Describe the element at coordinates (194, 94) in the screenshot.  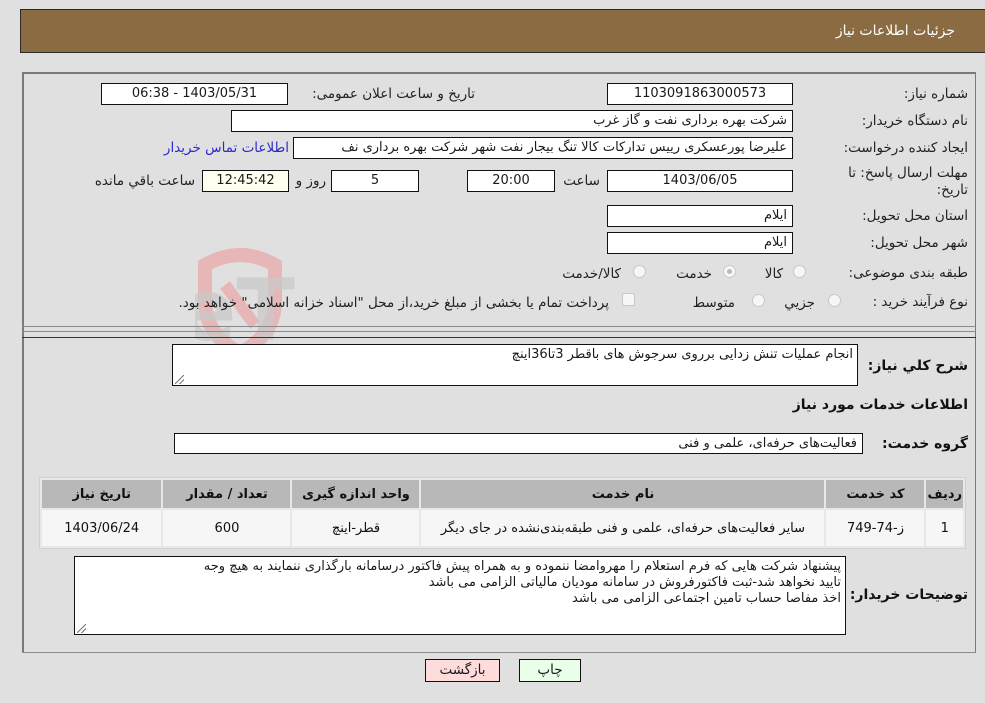
I see `announce-datetime-field: 1403/05/31 - 06:38` at that location.